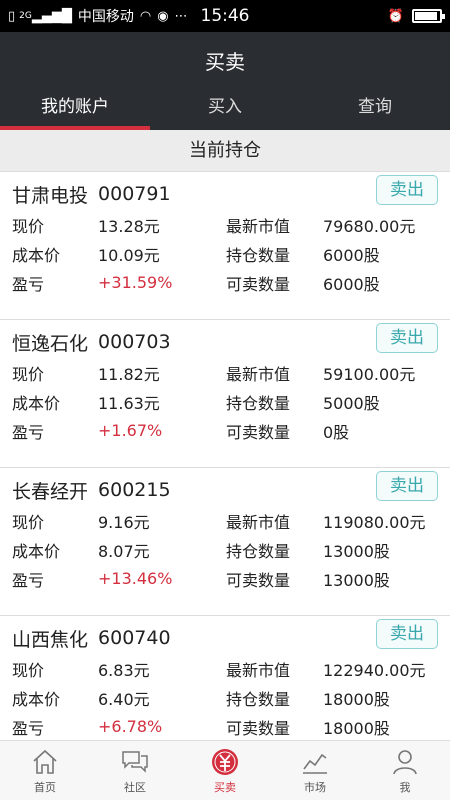 The height and width of the screenshot is (800, 450). I want to click on status-bar: ▯ 2G ▂▄▆█ 中国移动 ◠ ◉ ⋯ 15:46 ⏰, so click(225, 16).